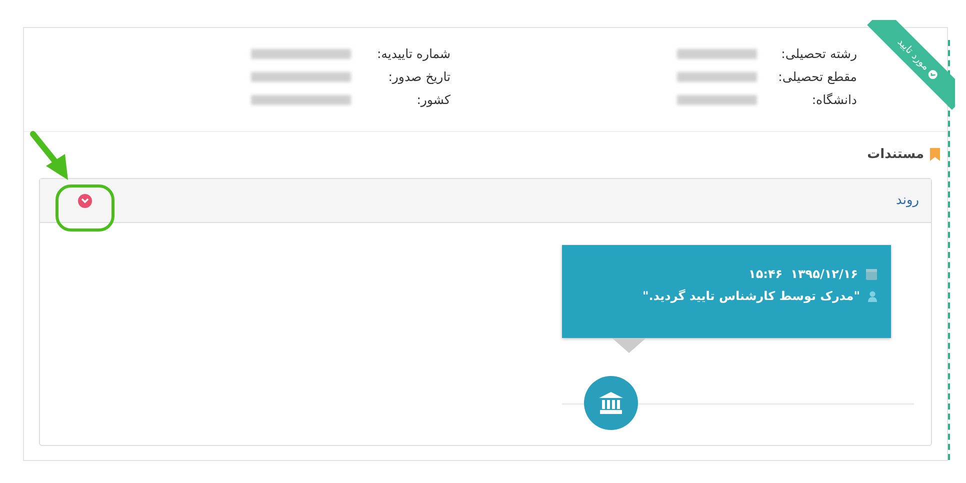  I want to click on field-label: تاریخ صدور:, so click(418, 77).